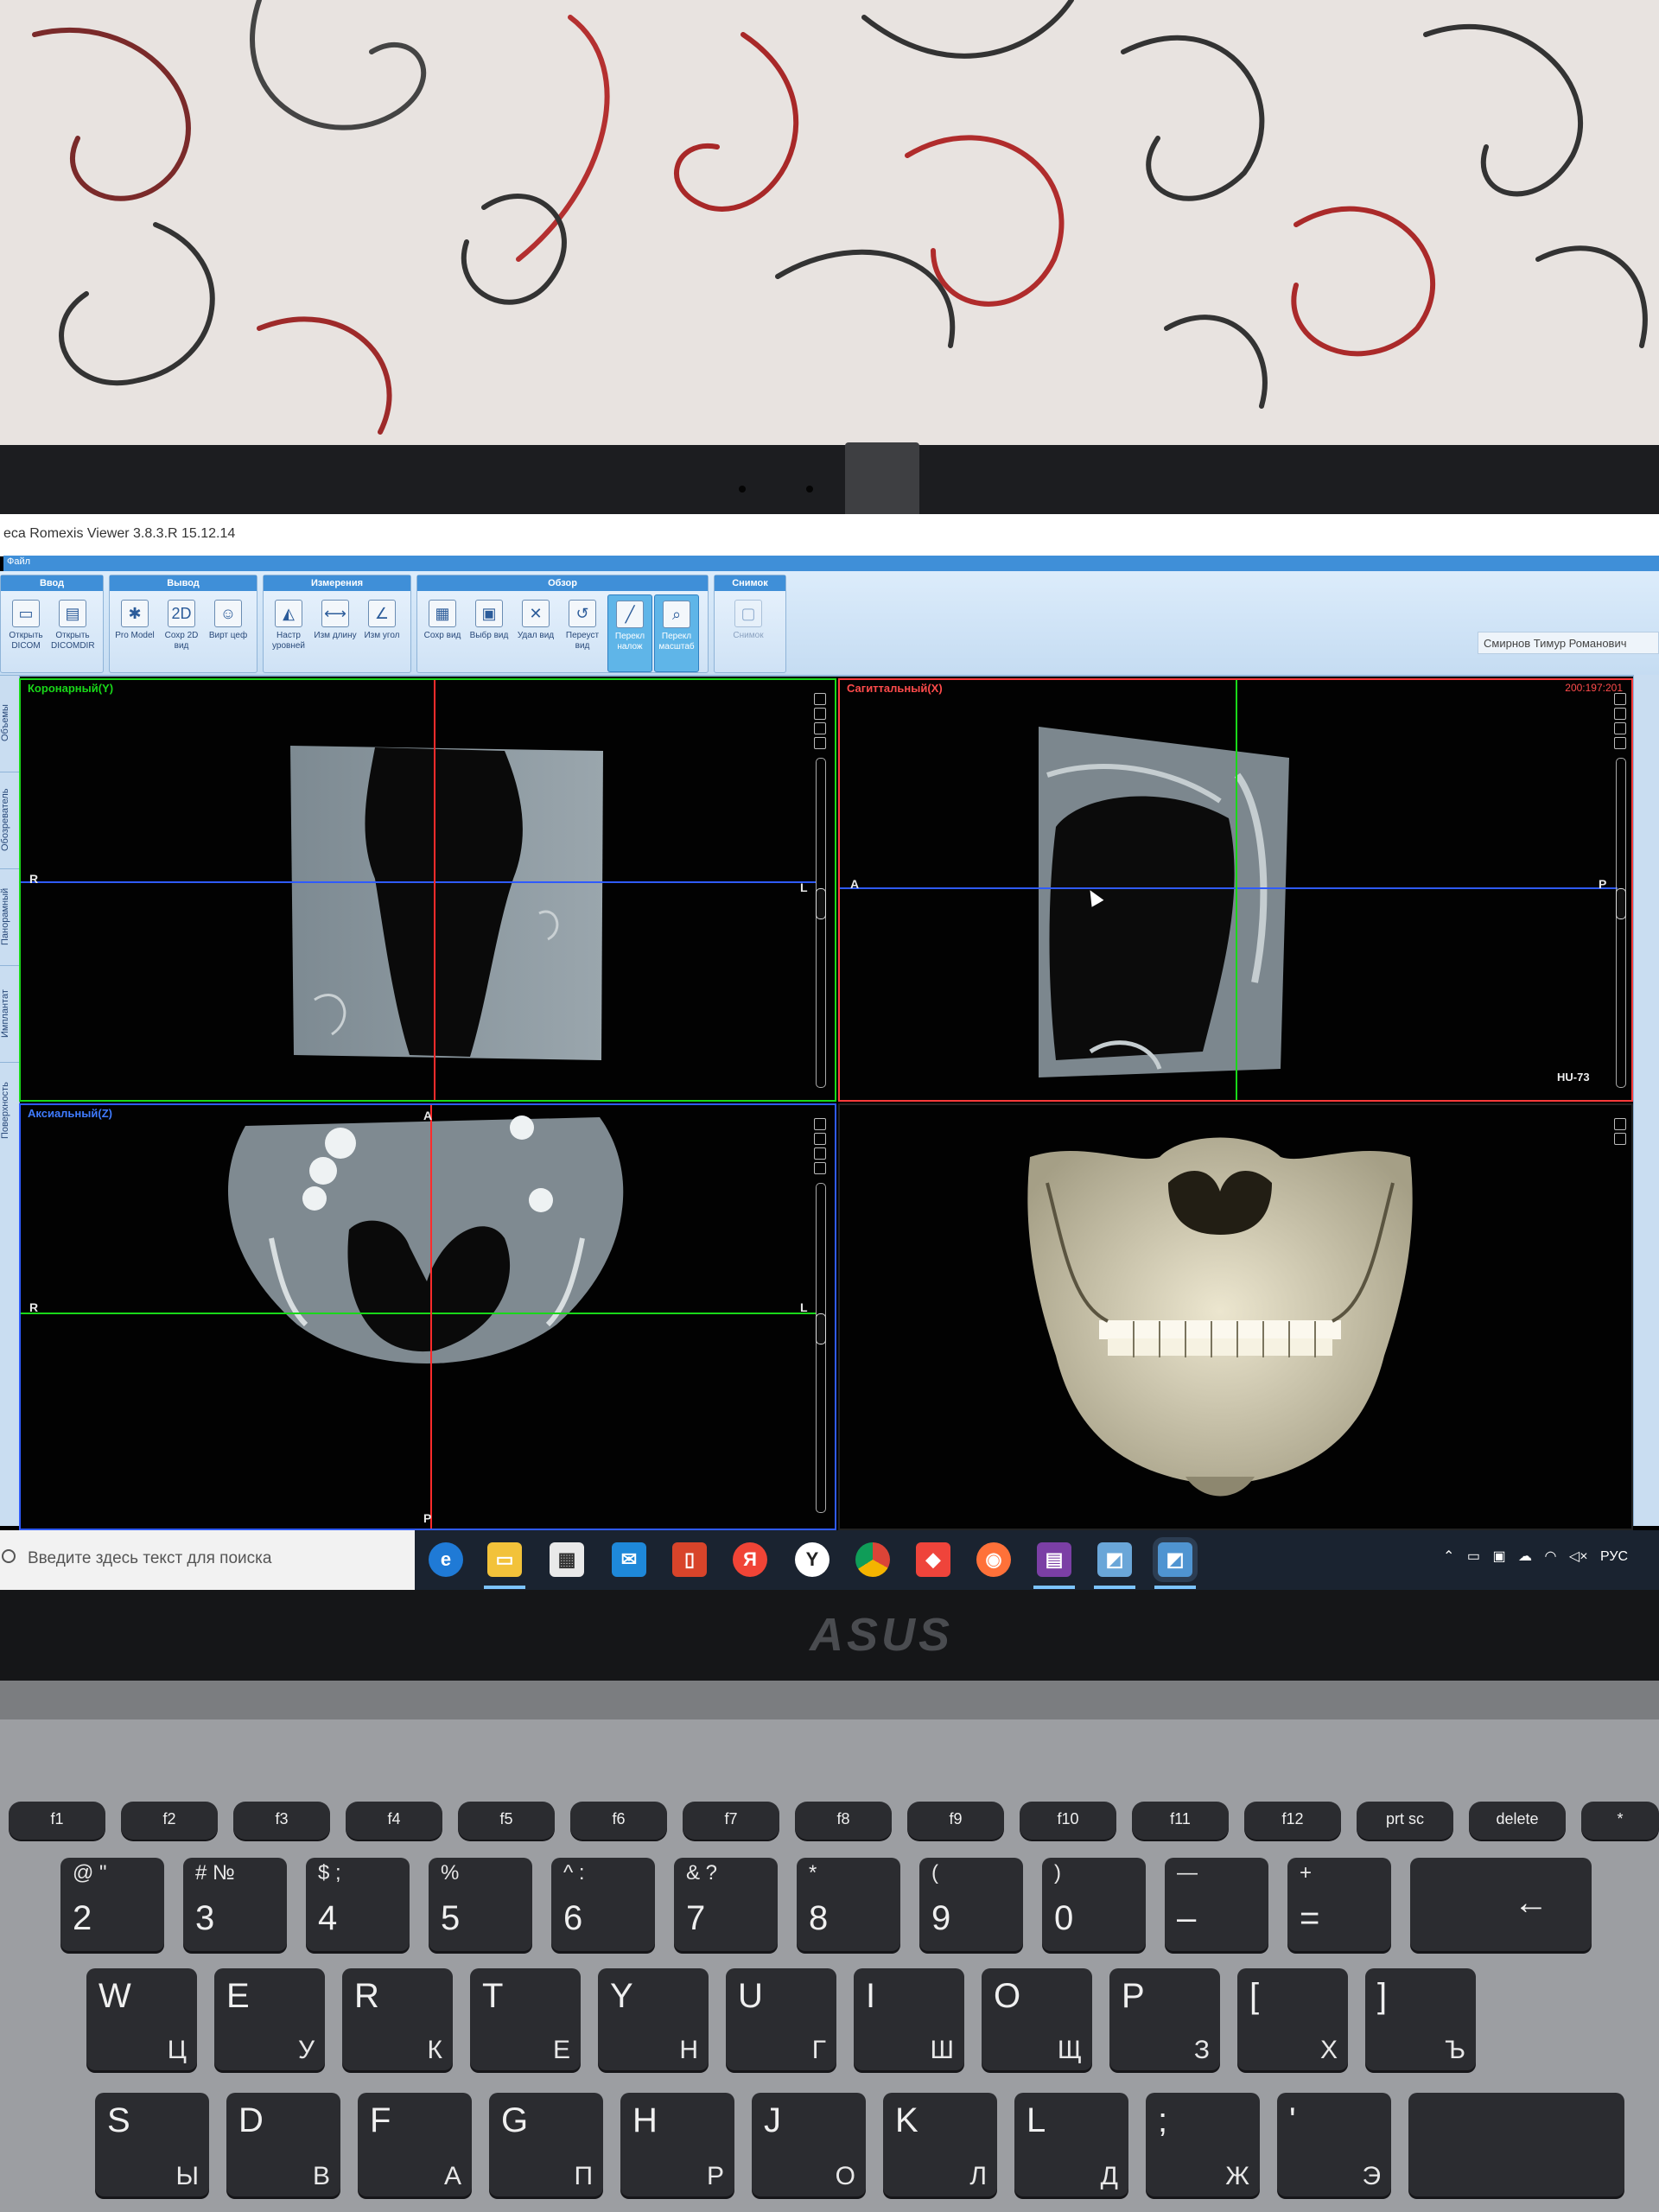 This screenshot has width=1659, height=2212. I want to click on key-k: KЛ, so click(940, 2144).